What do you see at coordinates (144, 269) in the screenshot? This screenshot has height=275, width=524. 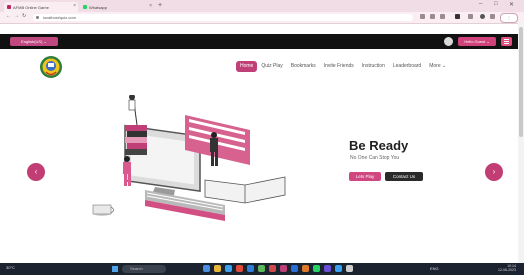 I see `taskbar-search: Search` at bounding box center [144, 269].